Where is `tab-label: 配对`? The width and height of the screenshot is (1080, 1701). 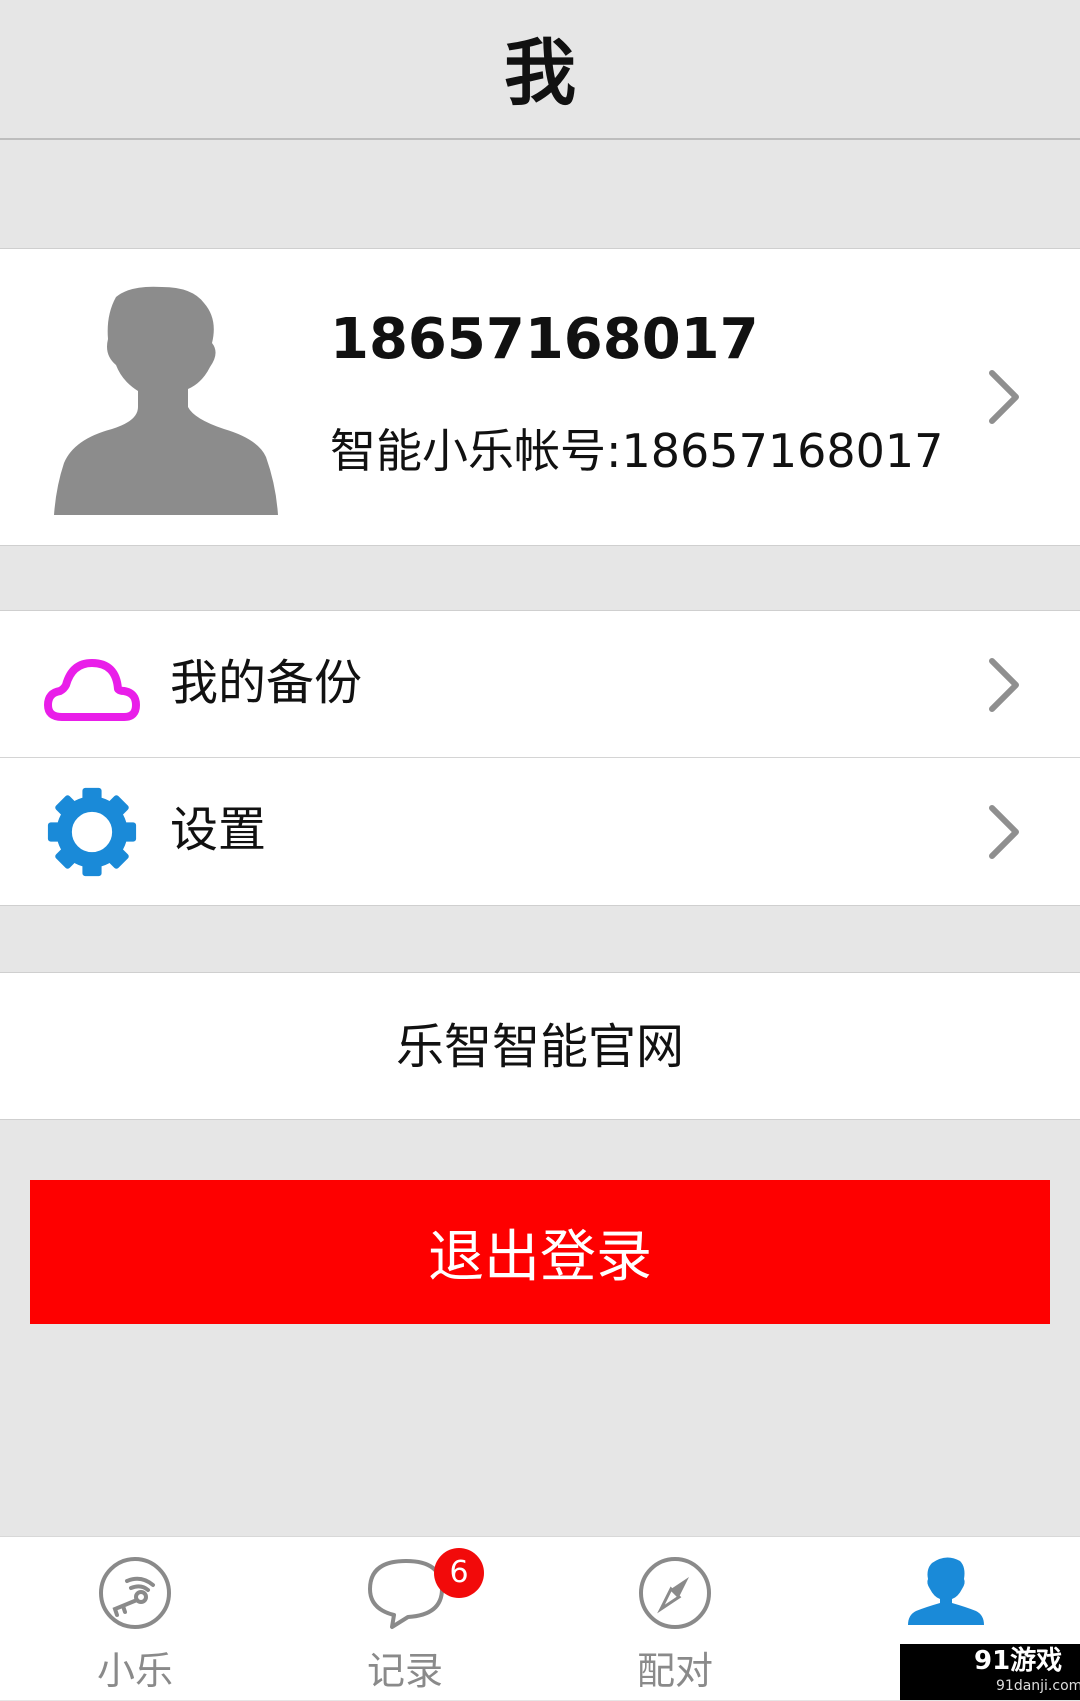 tab-label: 配对 is located at coordinates (674, 1671).